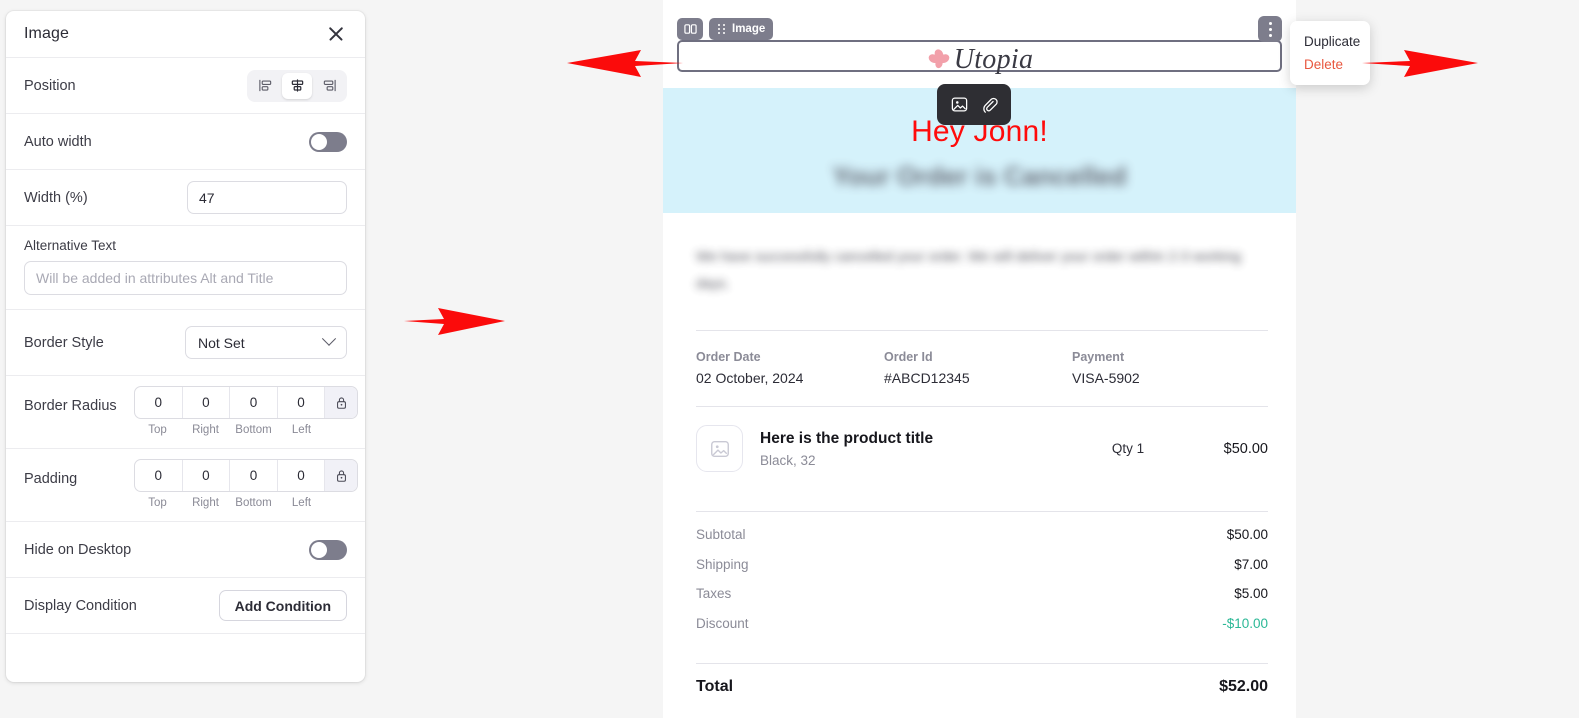 This screenshot has height=718, width=1579. What do you see at coordinates (1330, 64) in the screenshot?
I see `delete-menu-item: Delete` at bounding box center [1330, 64].